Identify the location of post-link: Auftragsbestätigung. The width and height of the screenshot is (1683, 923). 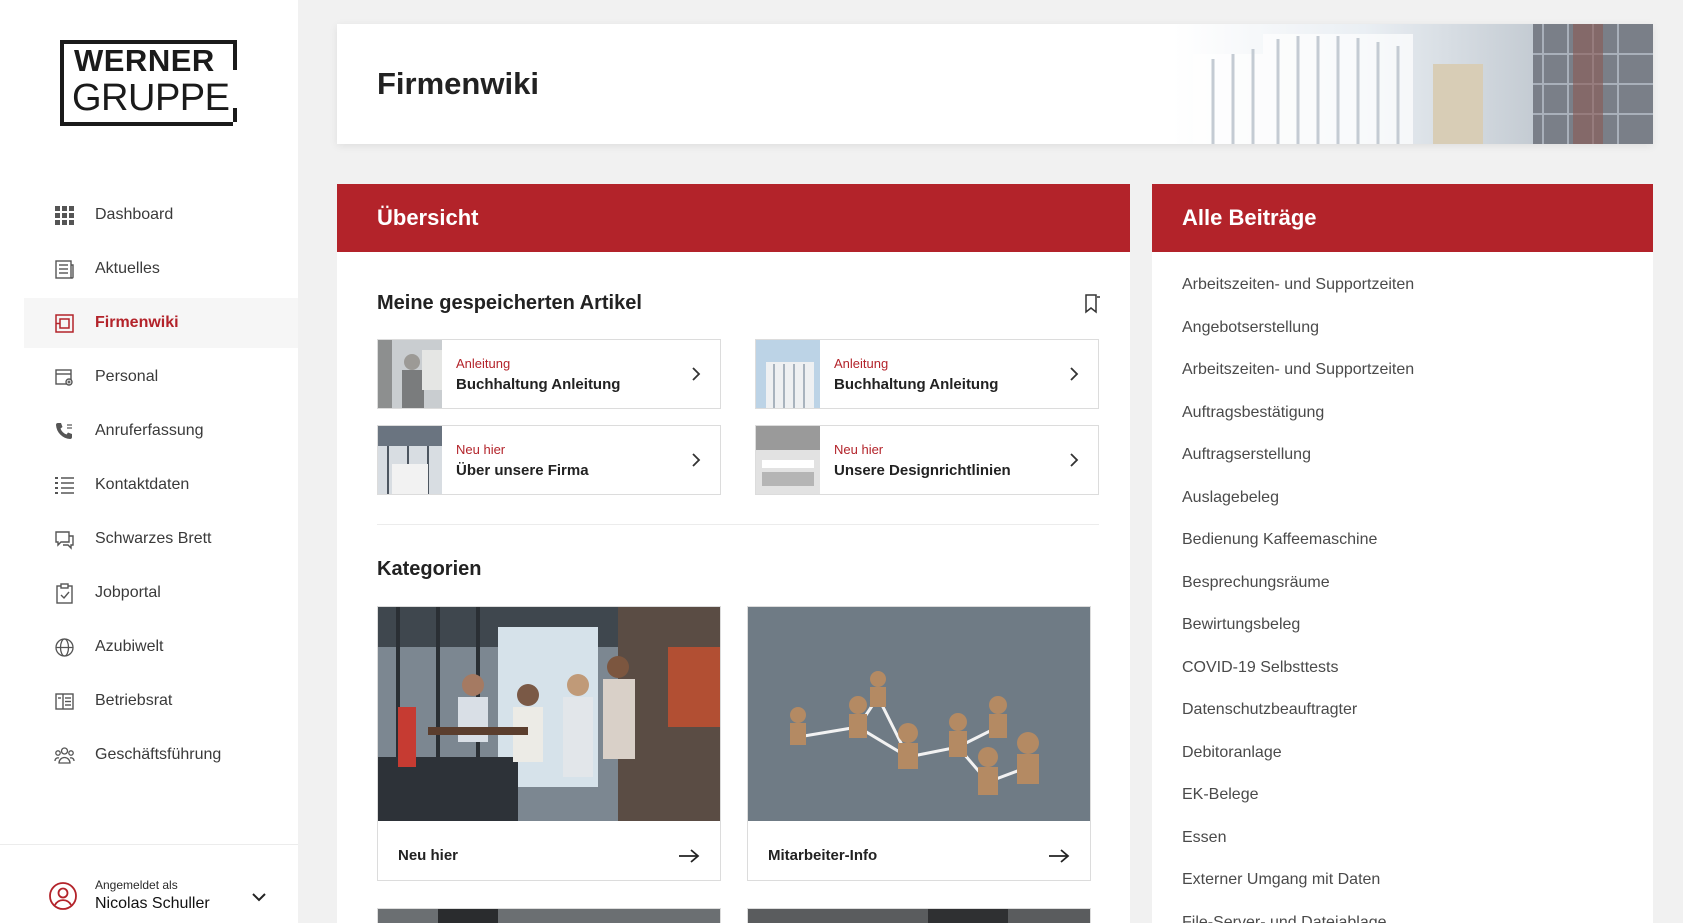
(1402, 423).